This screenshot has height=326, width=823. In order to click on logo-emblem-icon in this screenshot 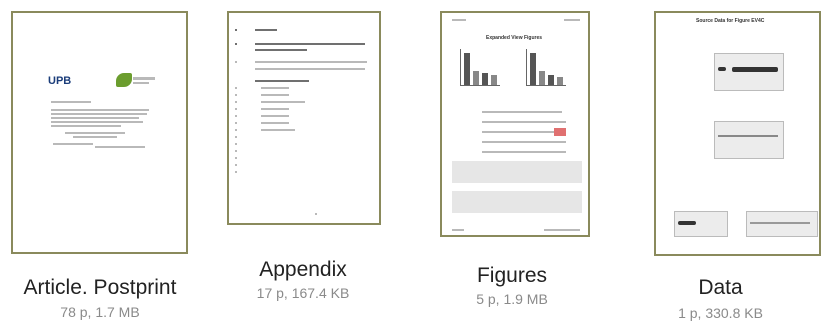, I will do `click(124, 80)`.